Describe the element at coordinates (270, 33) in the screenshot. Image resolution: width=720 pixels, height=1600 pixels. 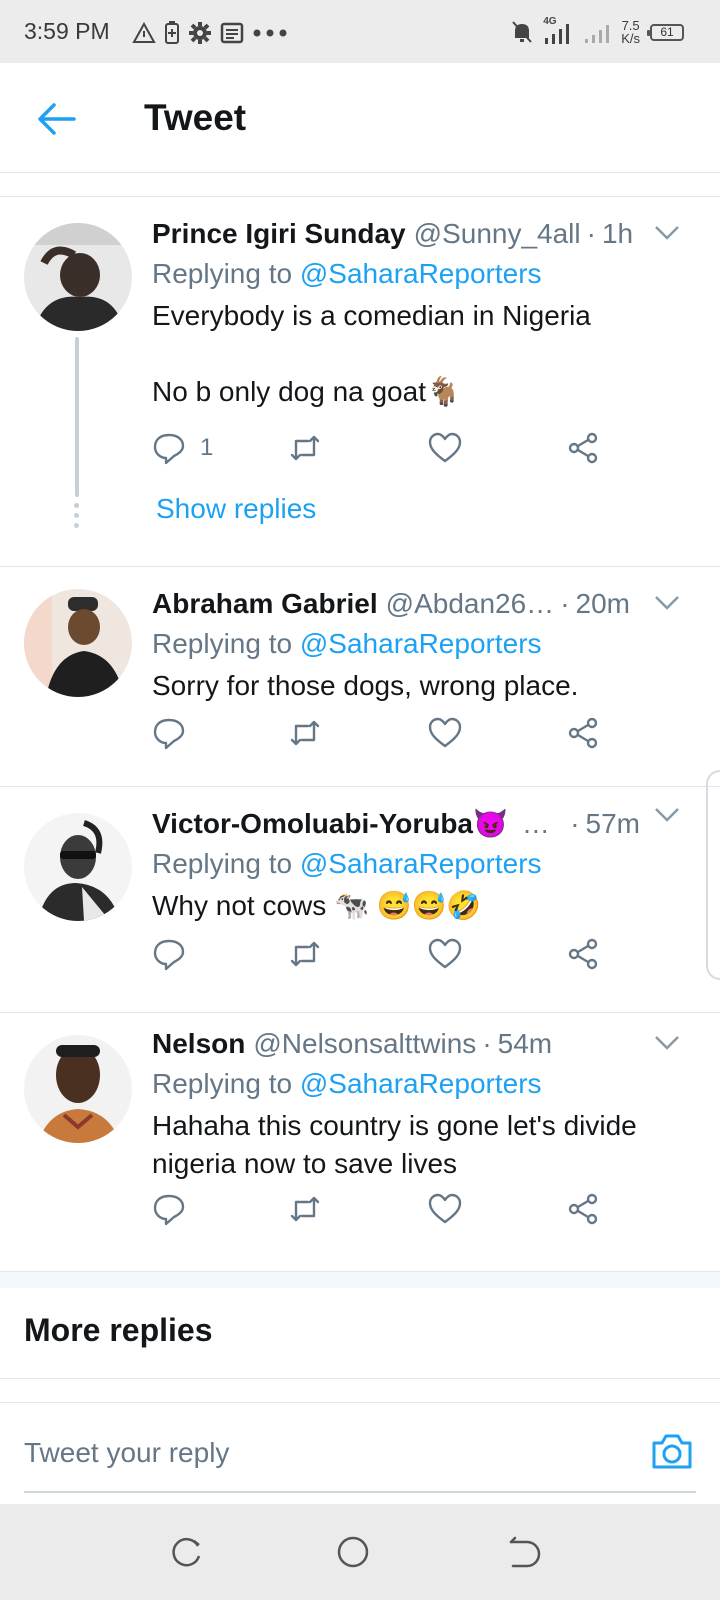
I see `more-dots-icon` at that location.